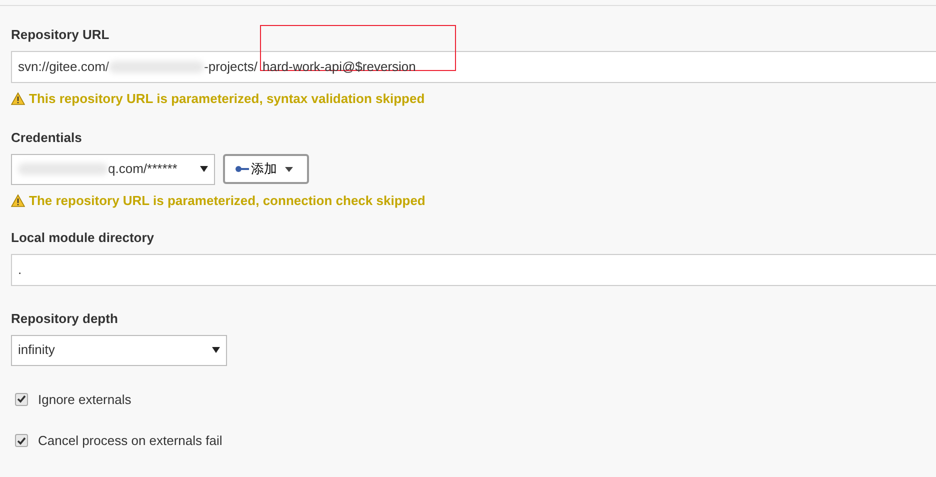 The width and height of the screenshot is (936, 477). What do you see at coordinates (339, 66) in the screenshot?
I see `field-value: hard-work-api@$reversion` at bounding box center [339, 66].